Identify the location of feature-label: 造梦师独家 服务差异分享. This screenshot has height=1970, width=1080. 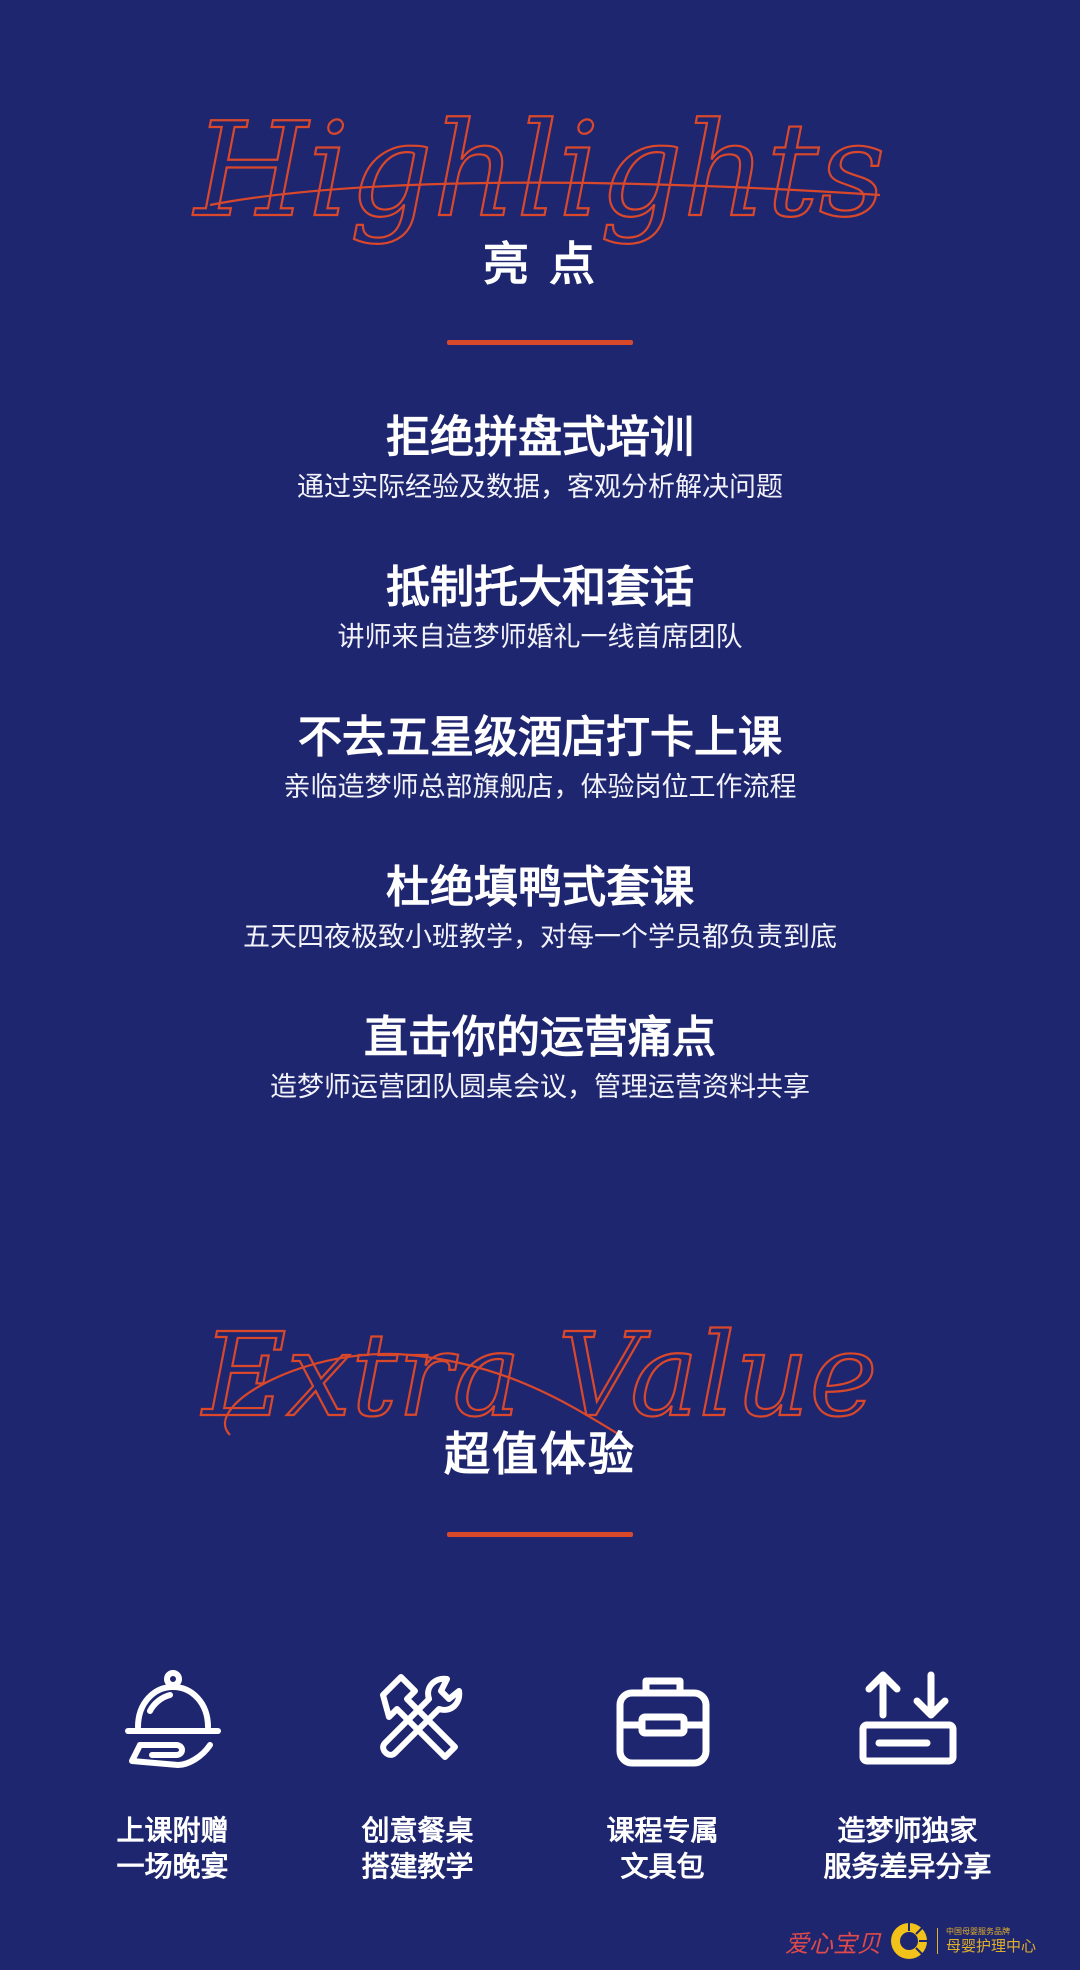
(907, 1849).